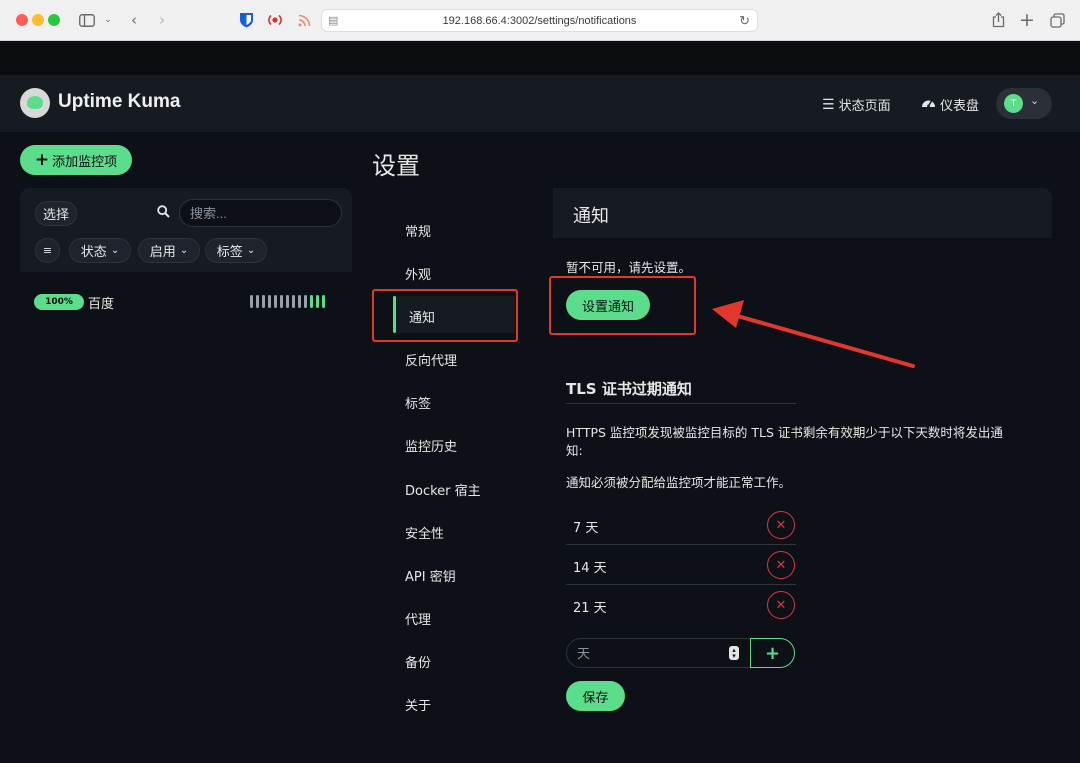  I want to click on active-filter-label: 启用, so click(162, 252).